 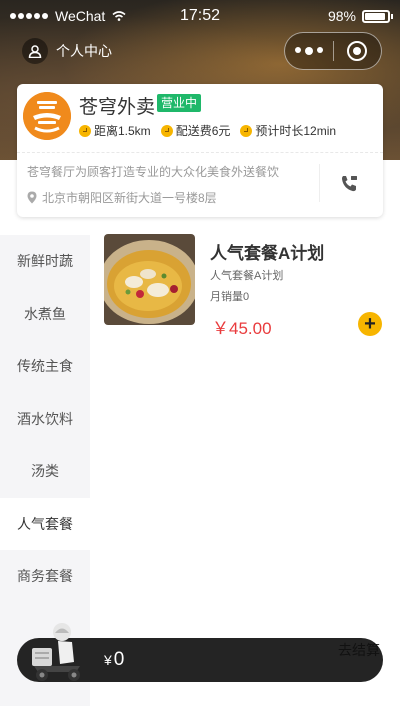 What do you see at coordinates (45, 471) in the screenshot?
I see `category-item: 汤类` at bounding box center [45, 471].